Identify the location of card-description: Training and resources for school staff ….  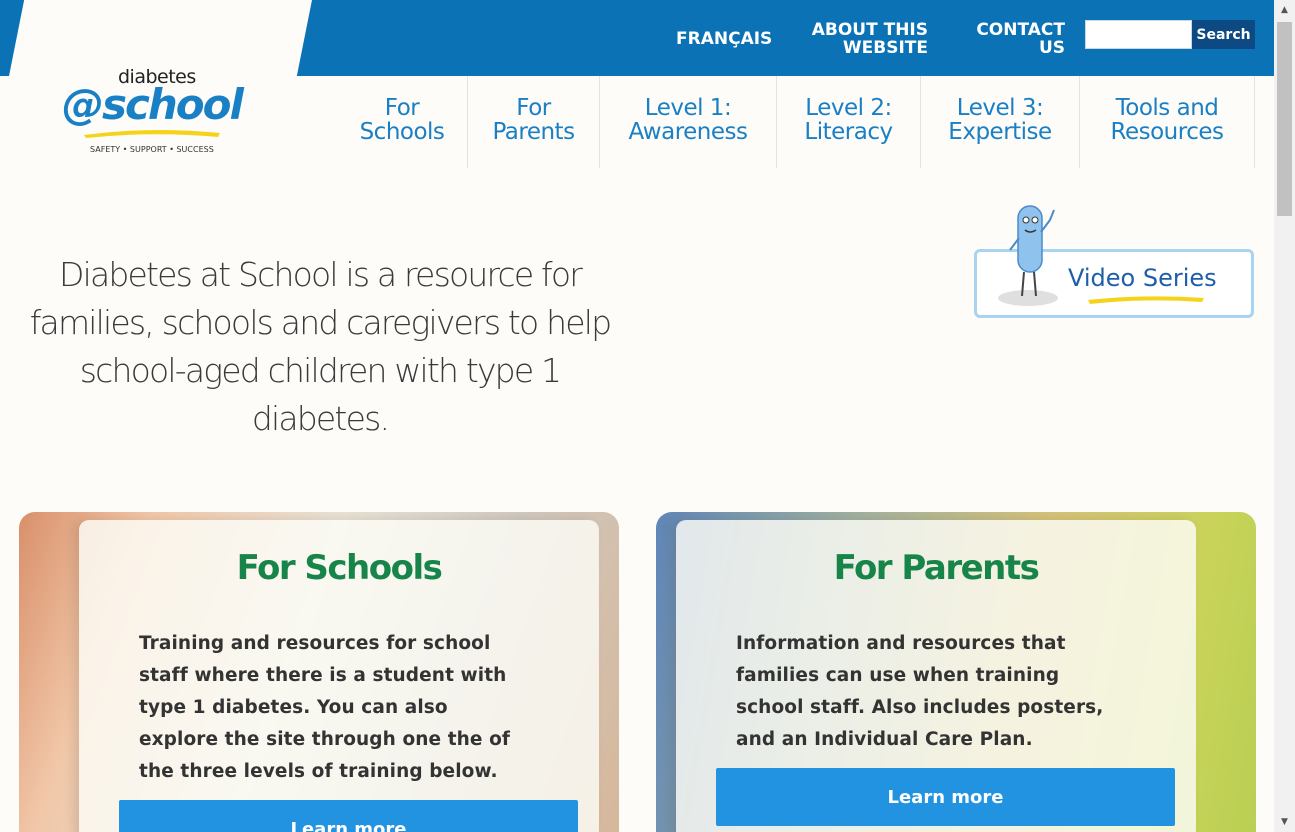
(325, 707).